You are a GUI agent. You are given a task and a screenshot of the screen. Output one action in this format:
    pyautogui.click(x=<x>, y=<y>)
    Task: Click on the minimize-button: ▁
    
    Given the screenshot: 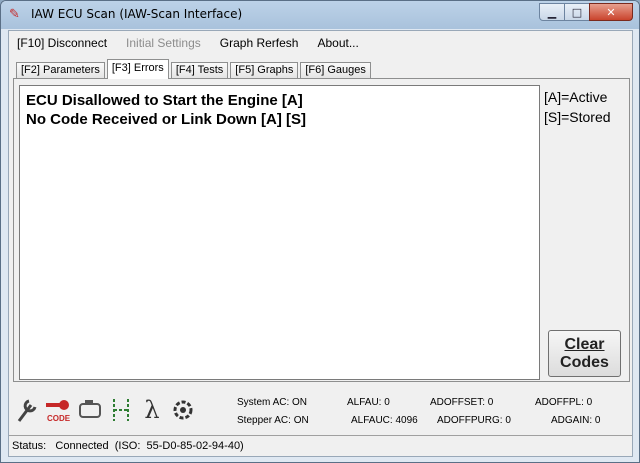 What is the action you would take?
    pyautogui.click(x=552, y=12)
    